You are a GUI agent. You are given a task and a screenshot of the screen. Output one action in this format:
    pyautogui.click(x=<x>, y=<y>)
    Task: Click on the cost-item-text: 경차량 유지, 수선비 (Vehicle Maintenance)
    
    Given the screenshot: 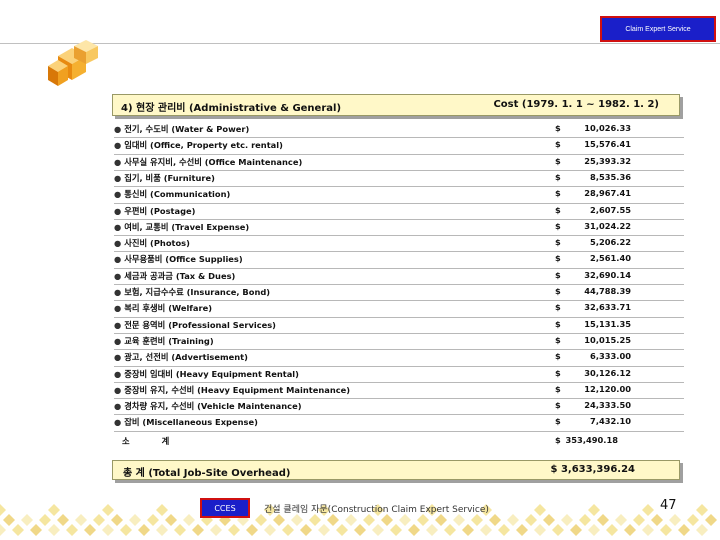 What is the action you would take?
    pyautogui.click(x=213, y=406)
    